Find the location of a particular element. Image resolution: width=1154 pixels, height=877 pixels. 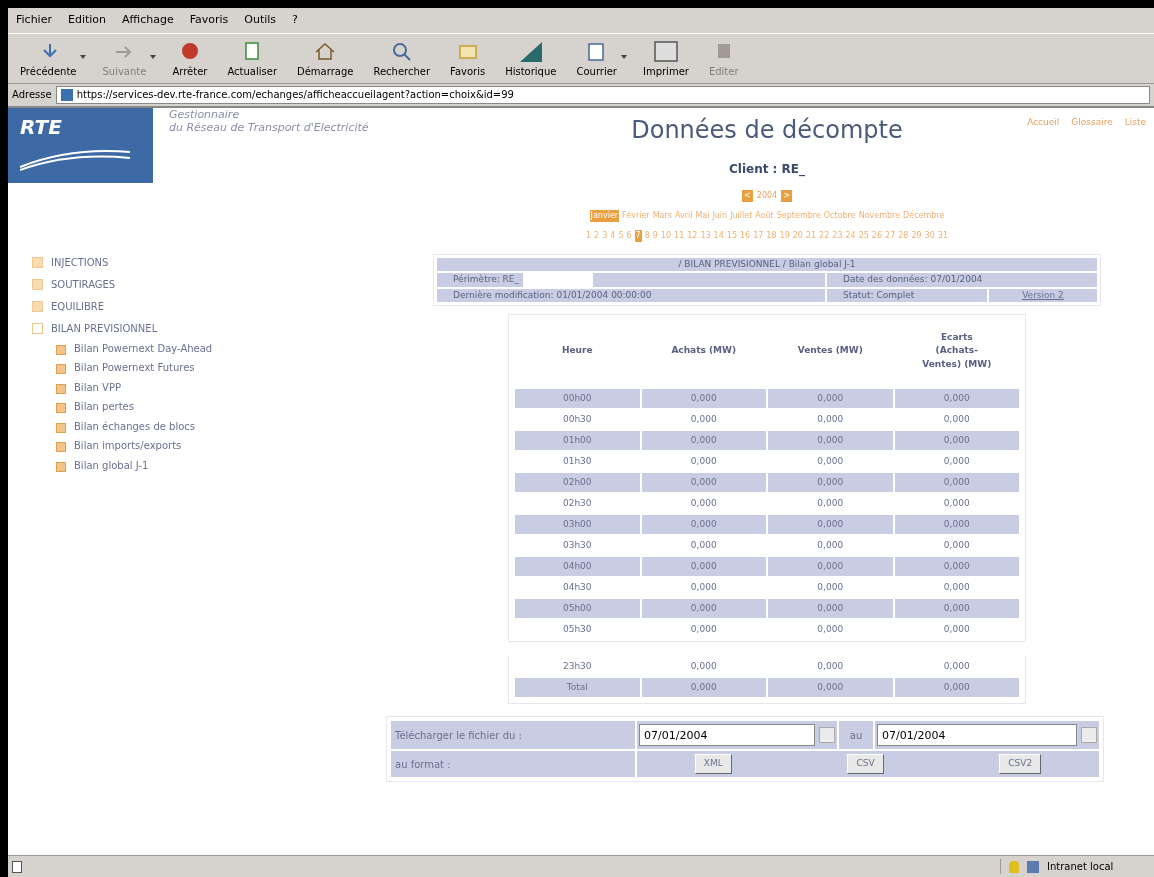

toolbar-button: Imprimer is located at coordinates (665, 58).